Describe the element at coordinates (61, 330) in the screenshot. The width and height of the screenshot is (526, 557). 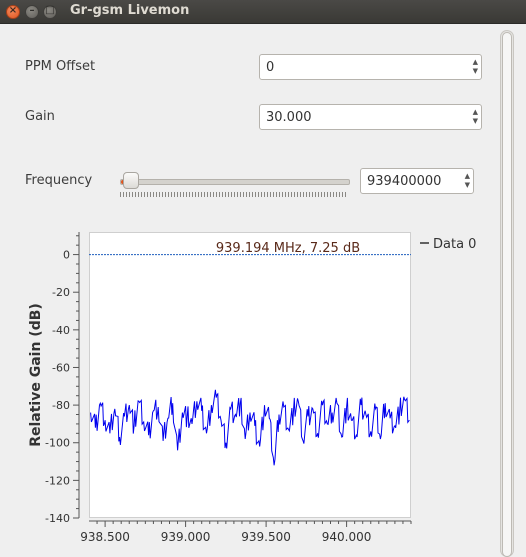
I see `y-tick-label: -40` at that location.